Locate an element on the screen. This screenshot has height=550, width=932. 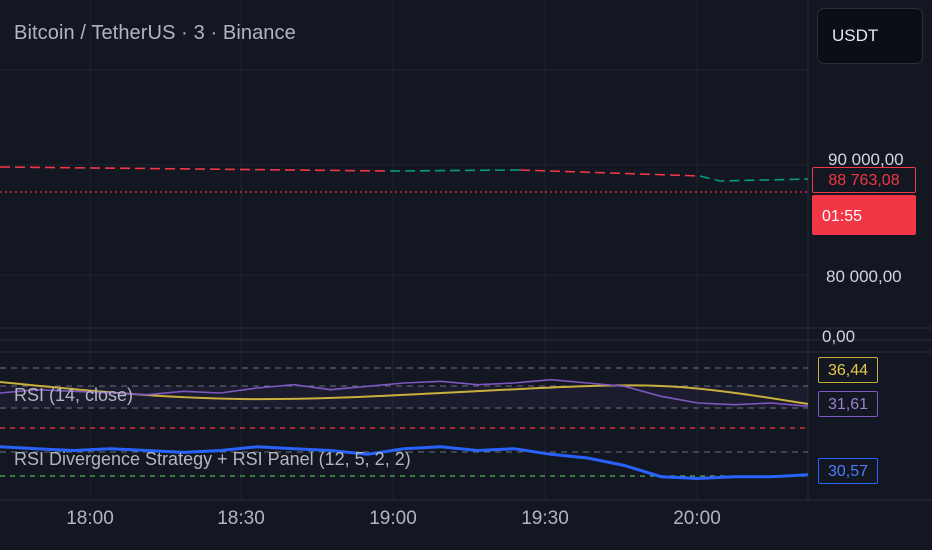
strategy-value-badge: 30,57 is located at coordinates (848, 471).